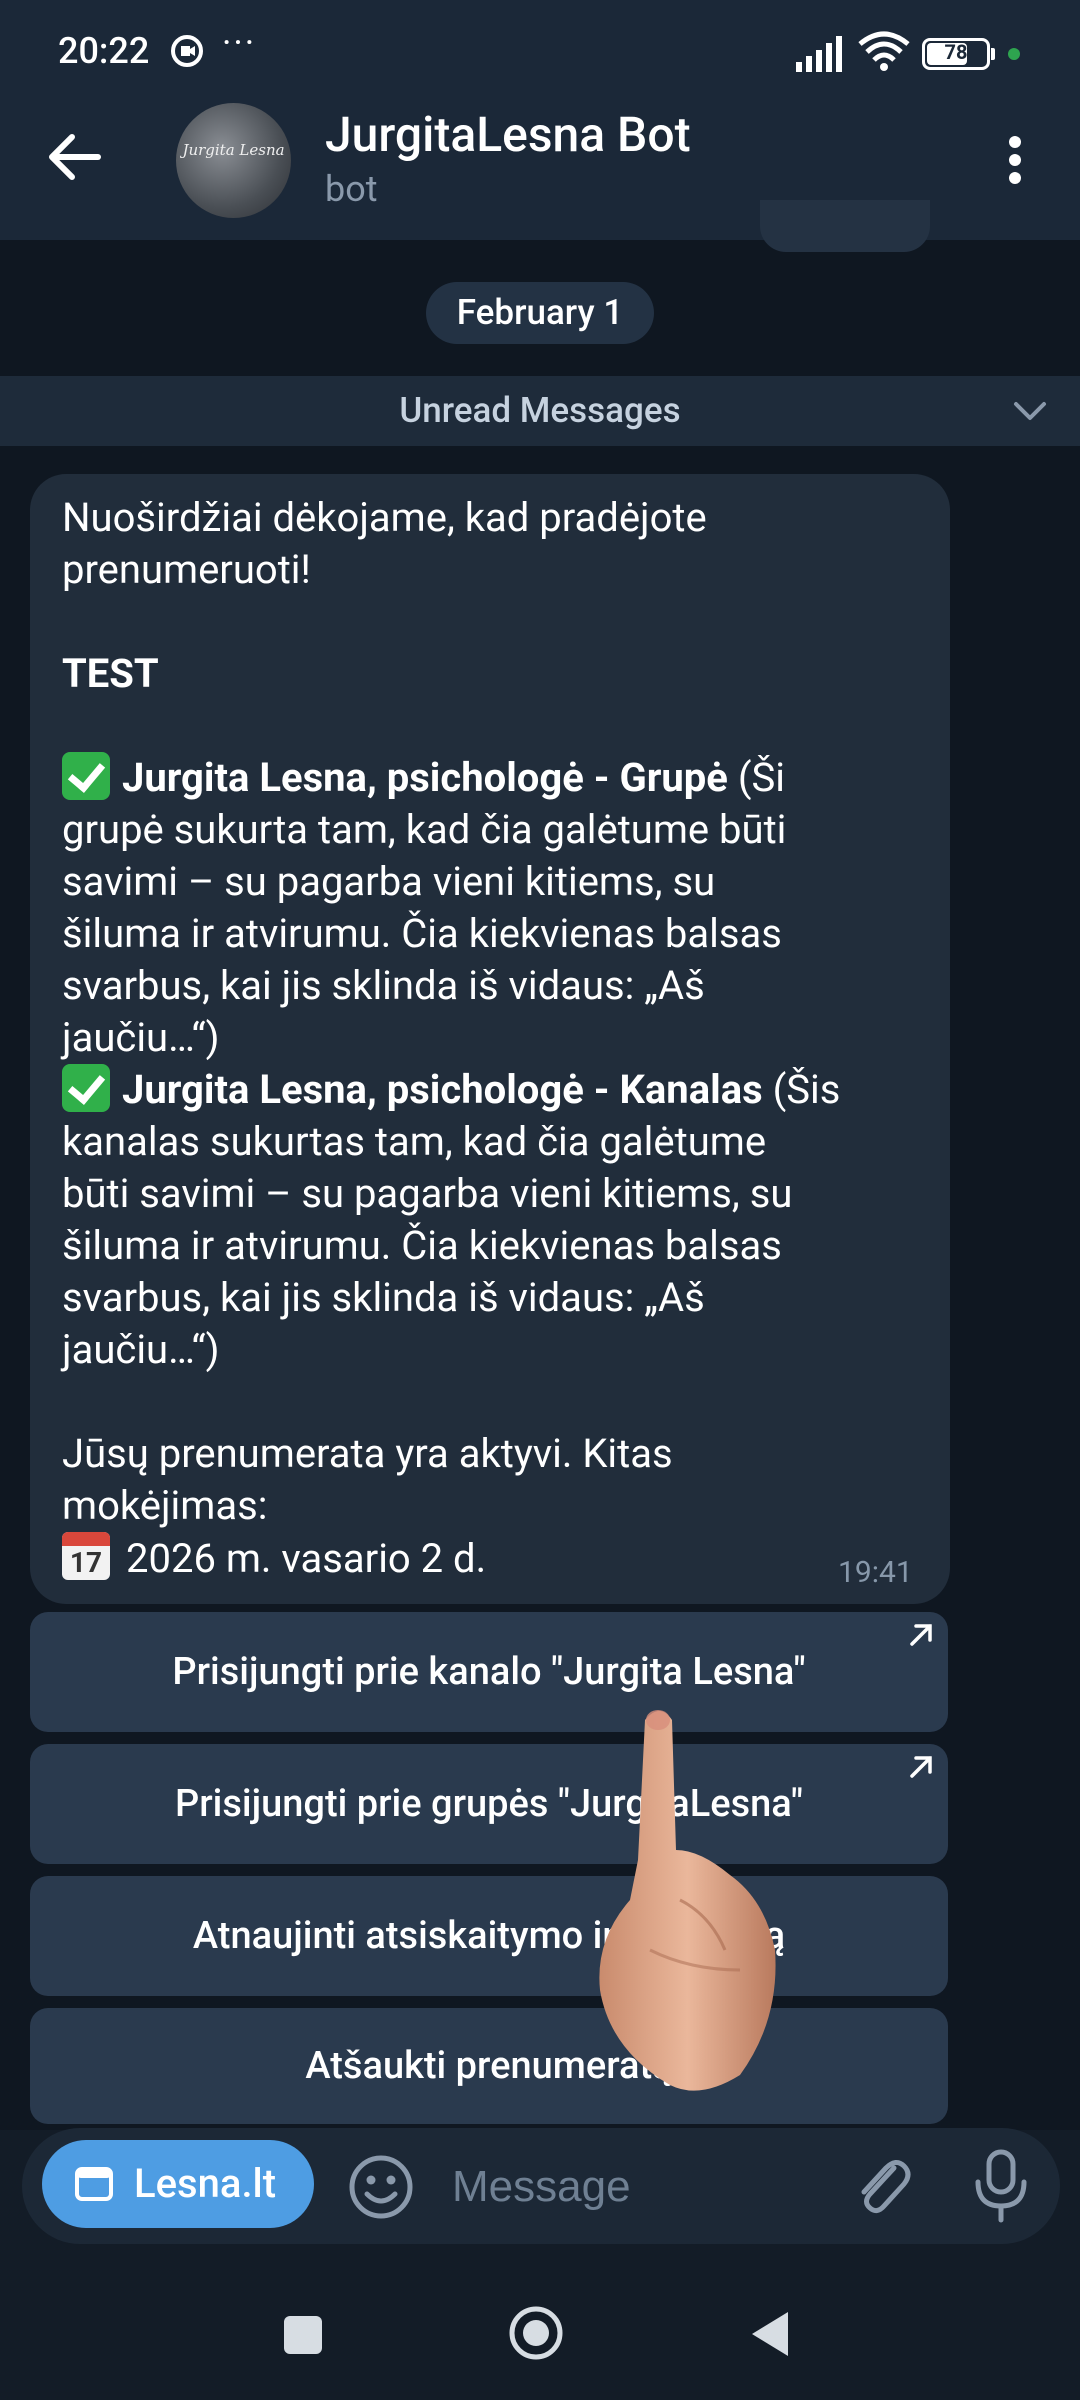  Describe the element at coordinates (1015, 160) in the screenshot. I see `more-vert-icon` at that location.